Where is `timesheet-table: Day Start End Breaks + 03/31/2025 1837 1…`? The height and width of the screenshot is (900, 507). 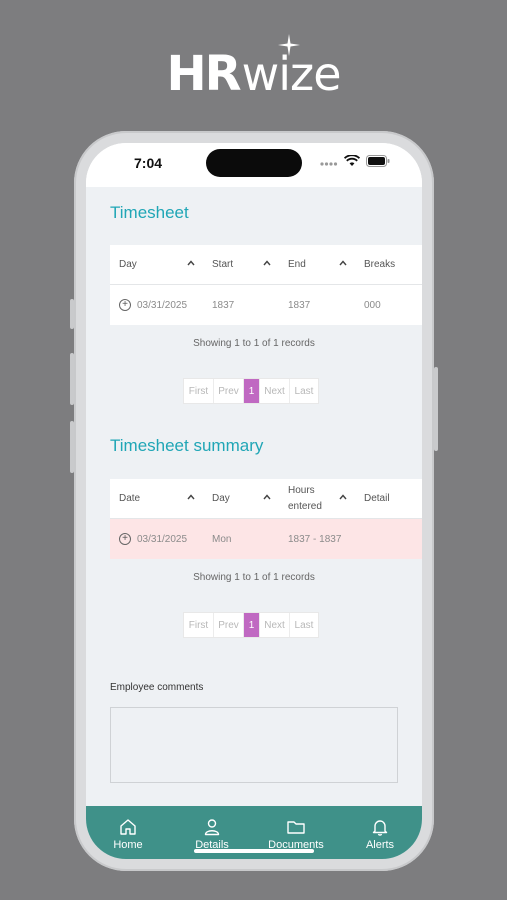
timesheet-table: Day Start End Breaks + 03/31/2025 1837 1… is located at coordinates (266, 285).